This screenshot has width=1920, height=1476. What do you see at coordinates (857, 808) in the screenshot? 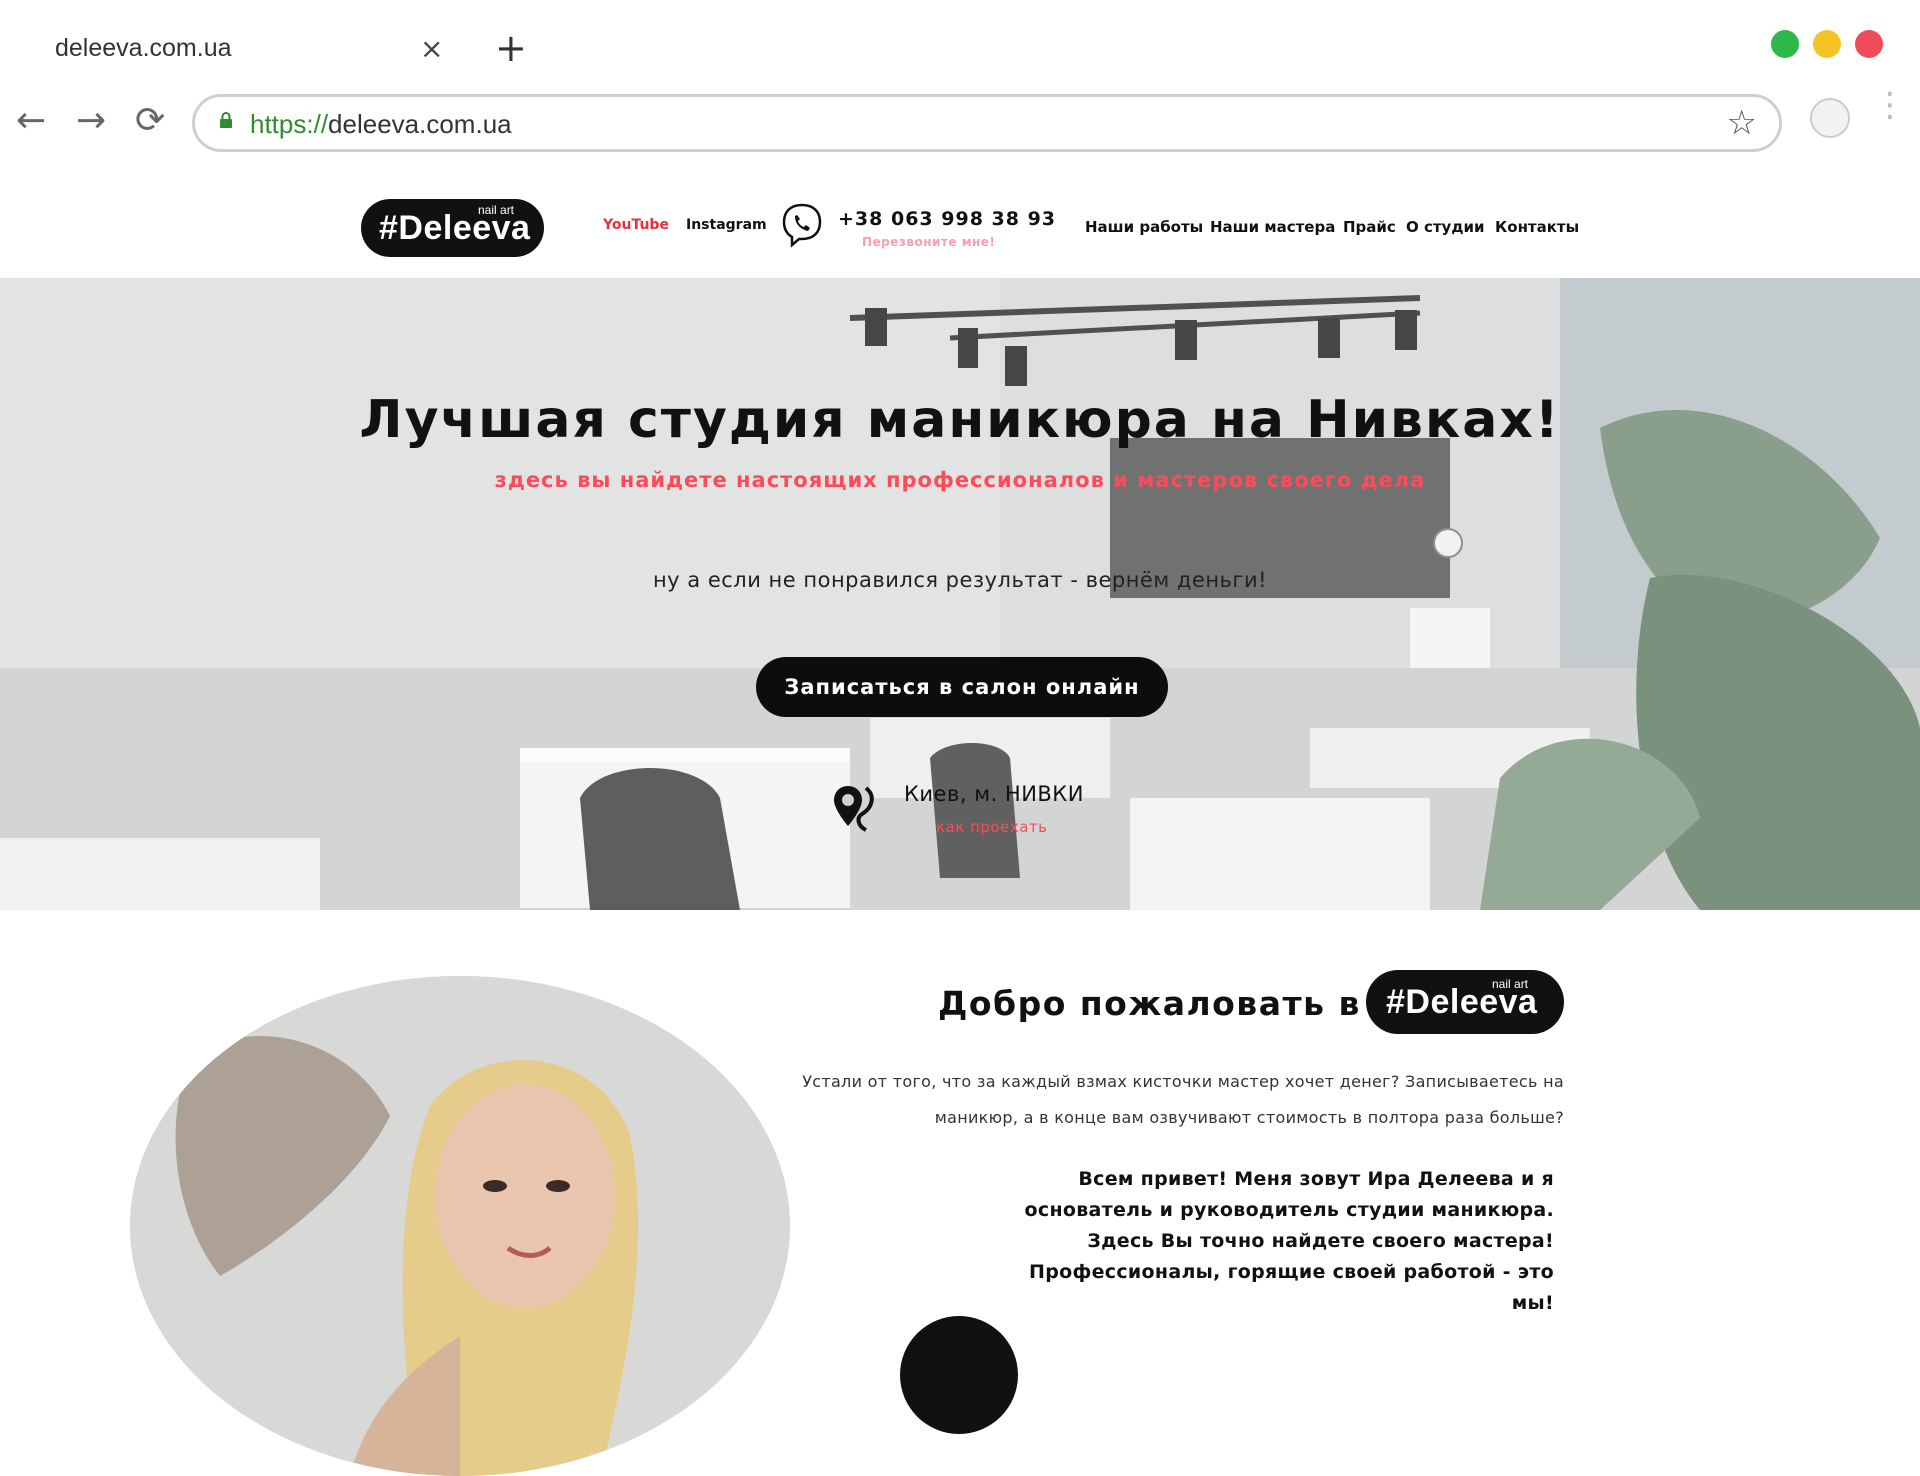
I see `location-pin-icon` at bounding box center [857, 808].